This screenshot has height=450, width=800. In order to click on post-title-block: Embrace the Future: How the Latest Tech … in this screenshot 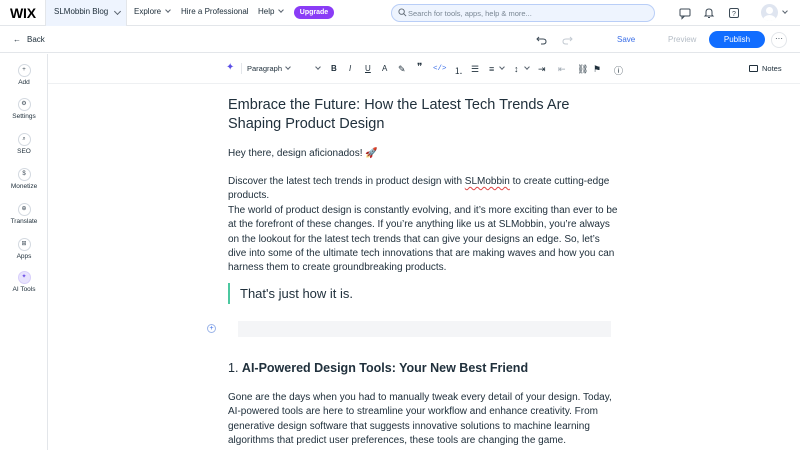, I will do `click(420, 115)`.